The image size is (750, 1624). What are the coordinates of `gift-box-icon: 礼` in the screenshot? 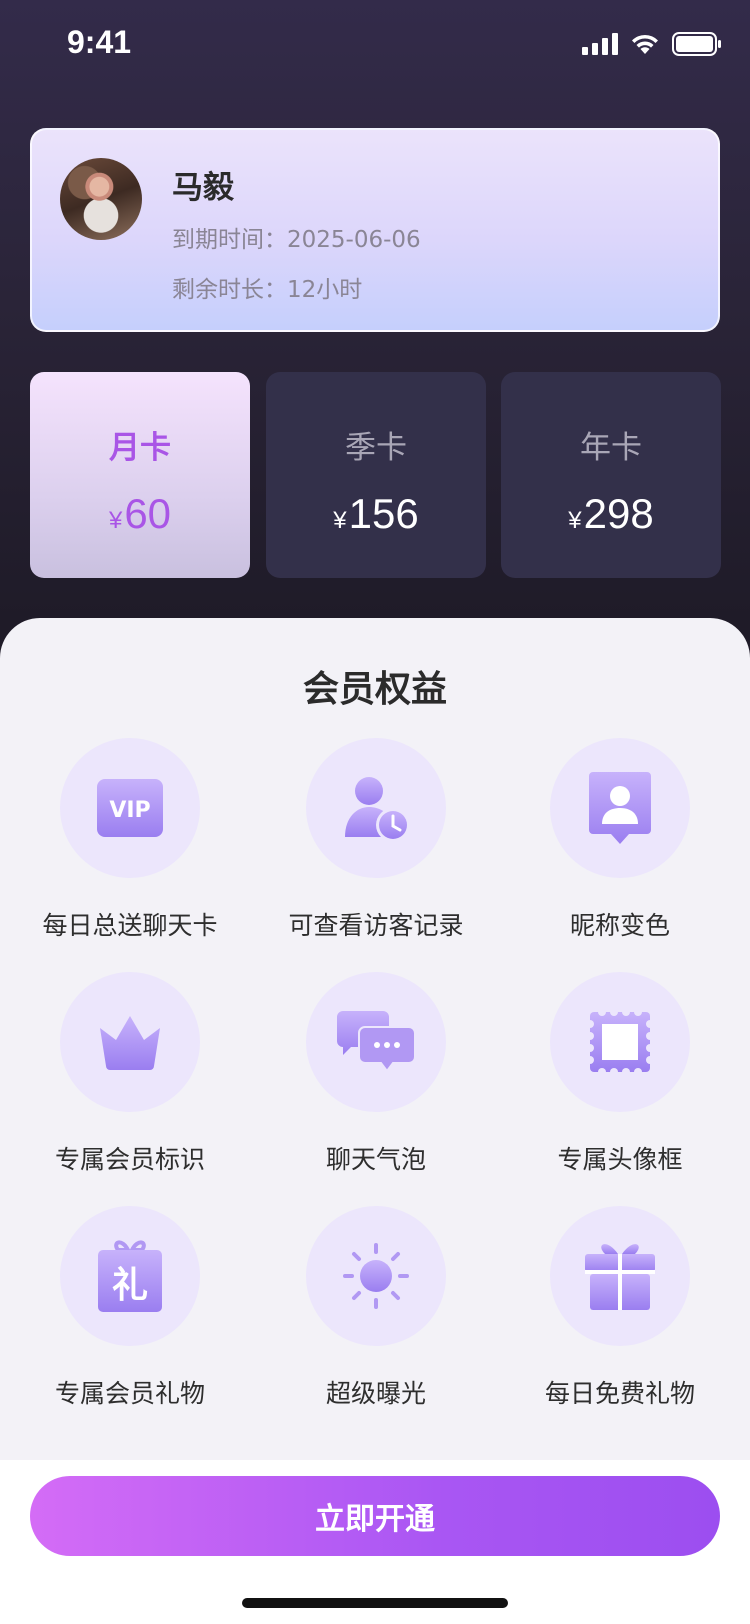 It's located at (130, 1276).